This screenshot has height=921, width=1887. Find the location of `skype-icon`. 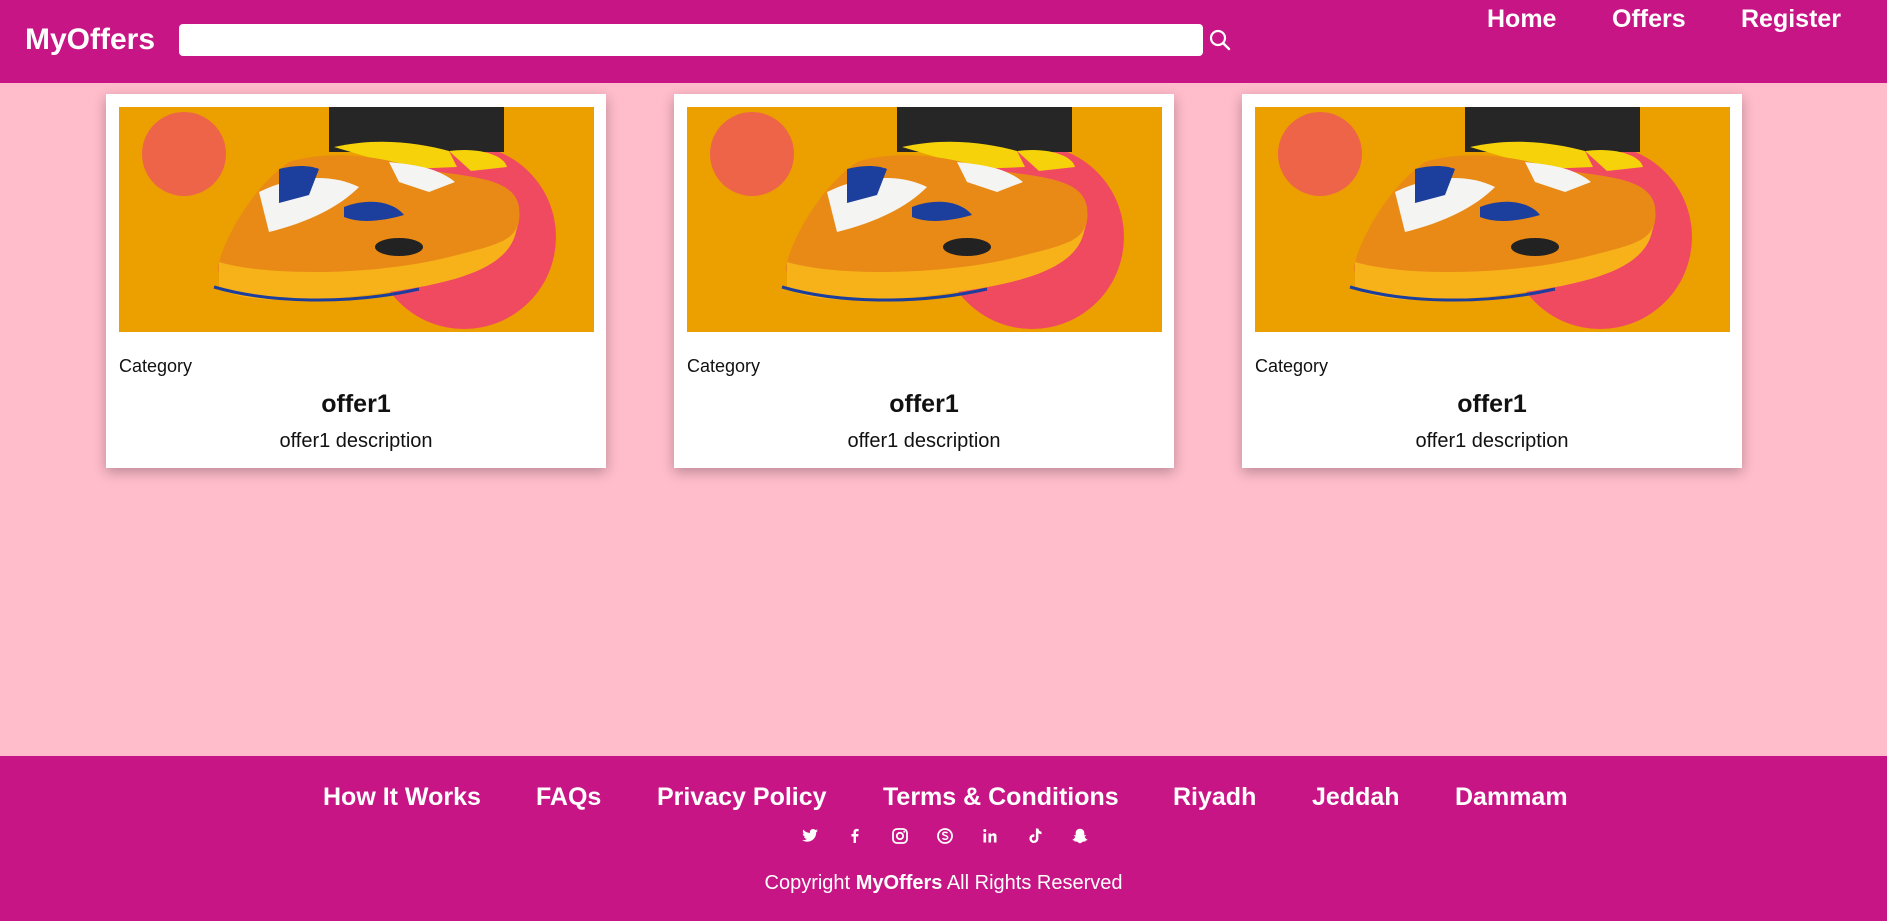

skype-icon is located at coordinates (945, 836).